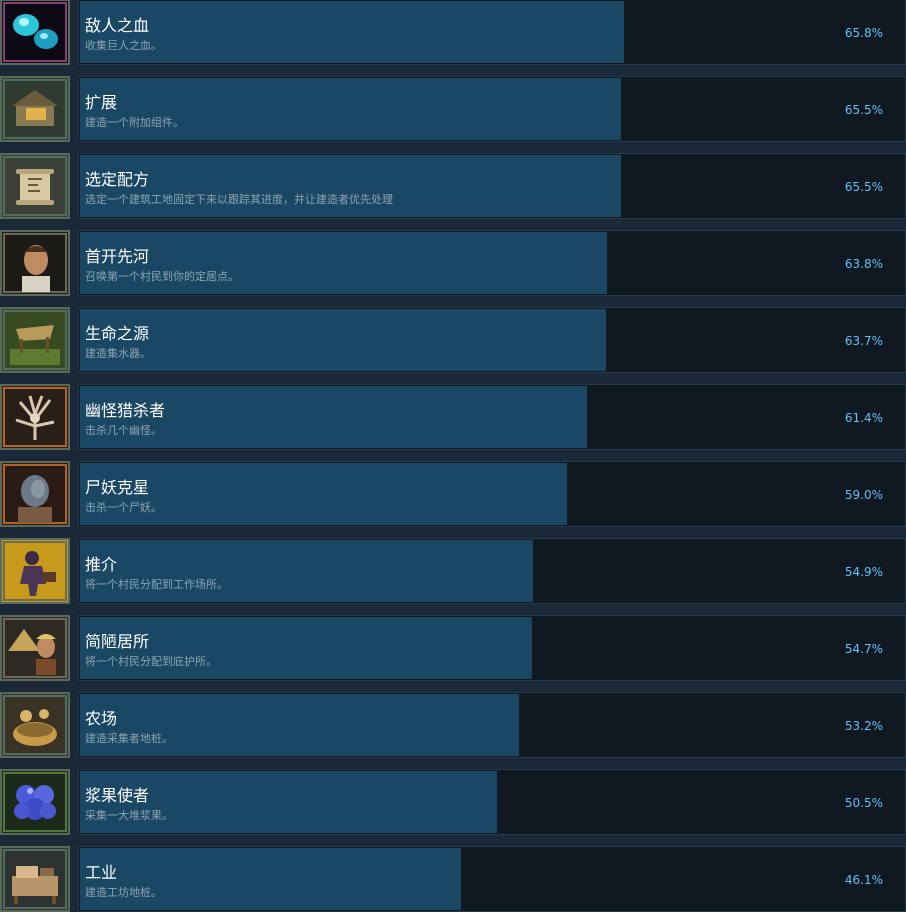  What do you see at coordinates (35, 417) in the screenshot?
I see `root-creature-icon` at bounding box center [35, 417].